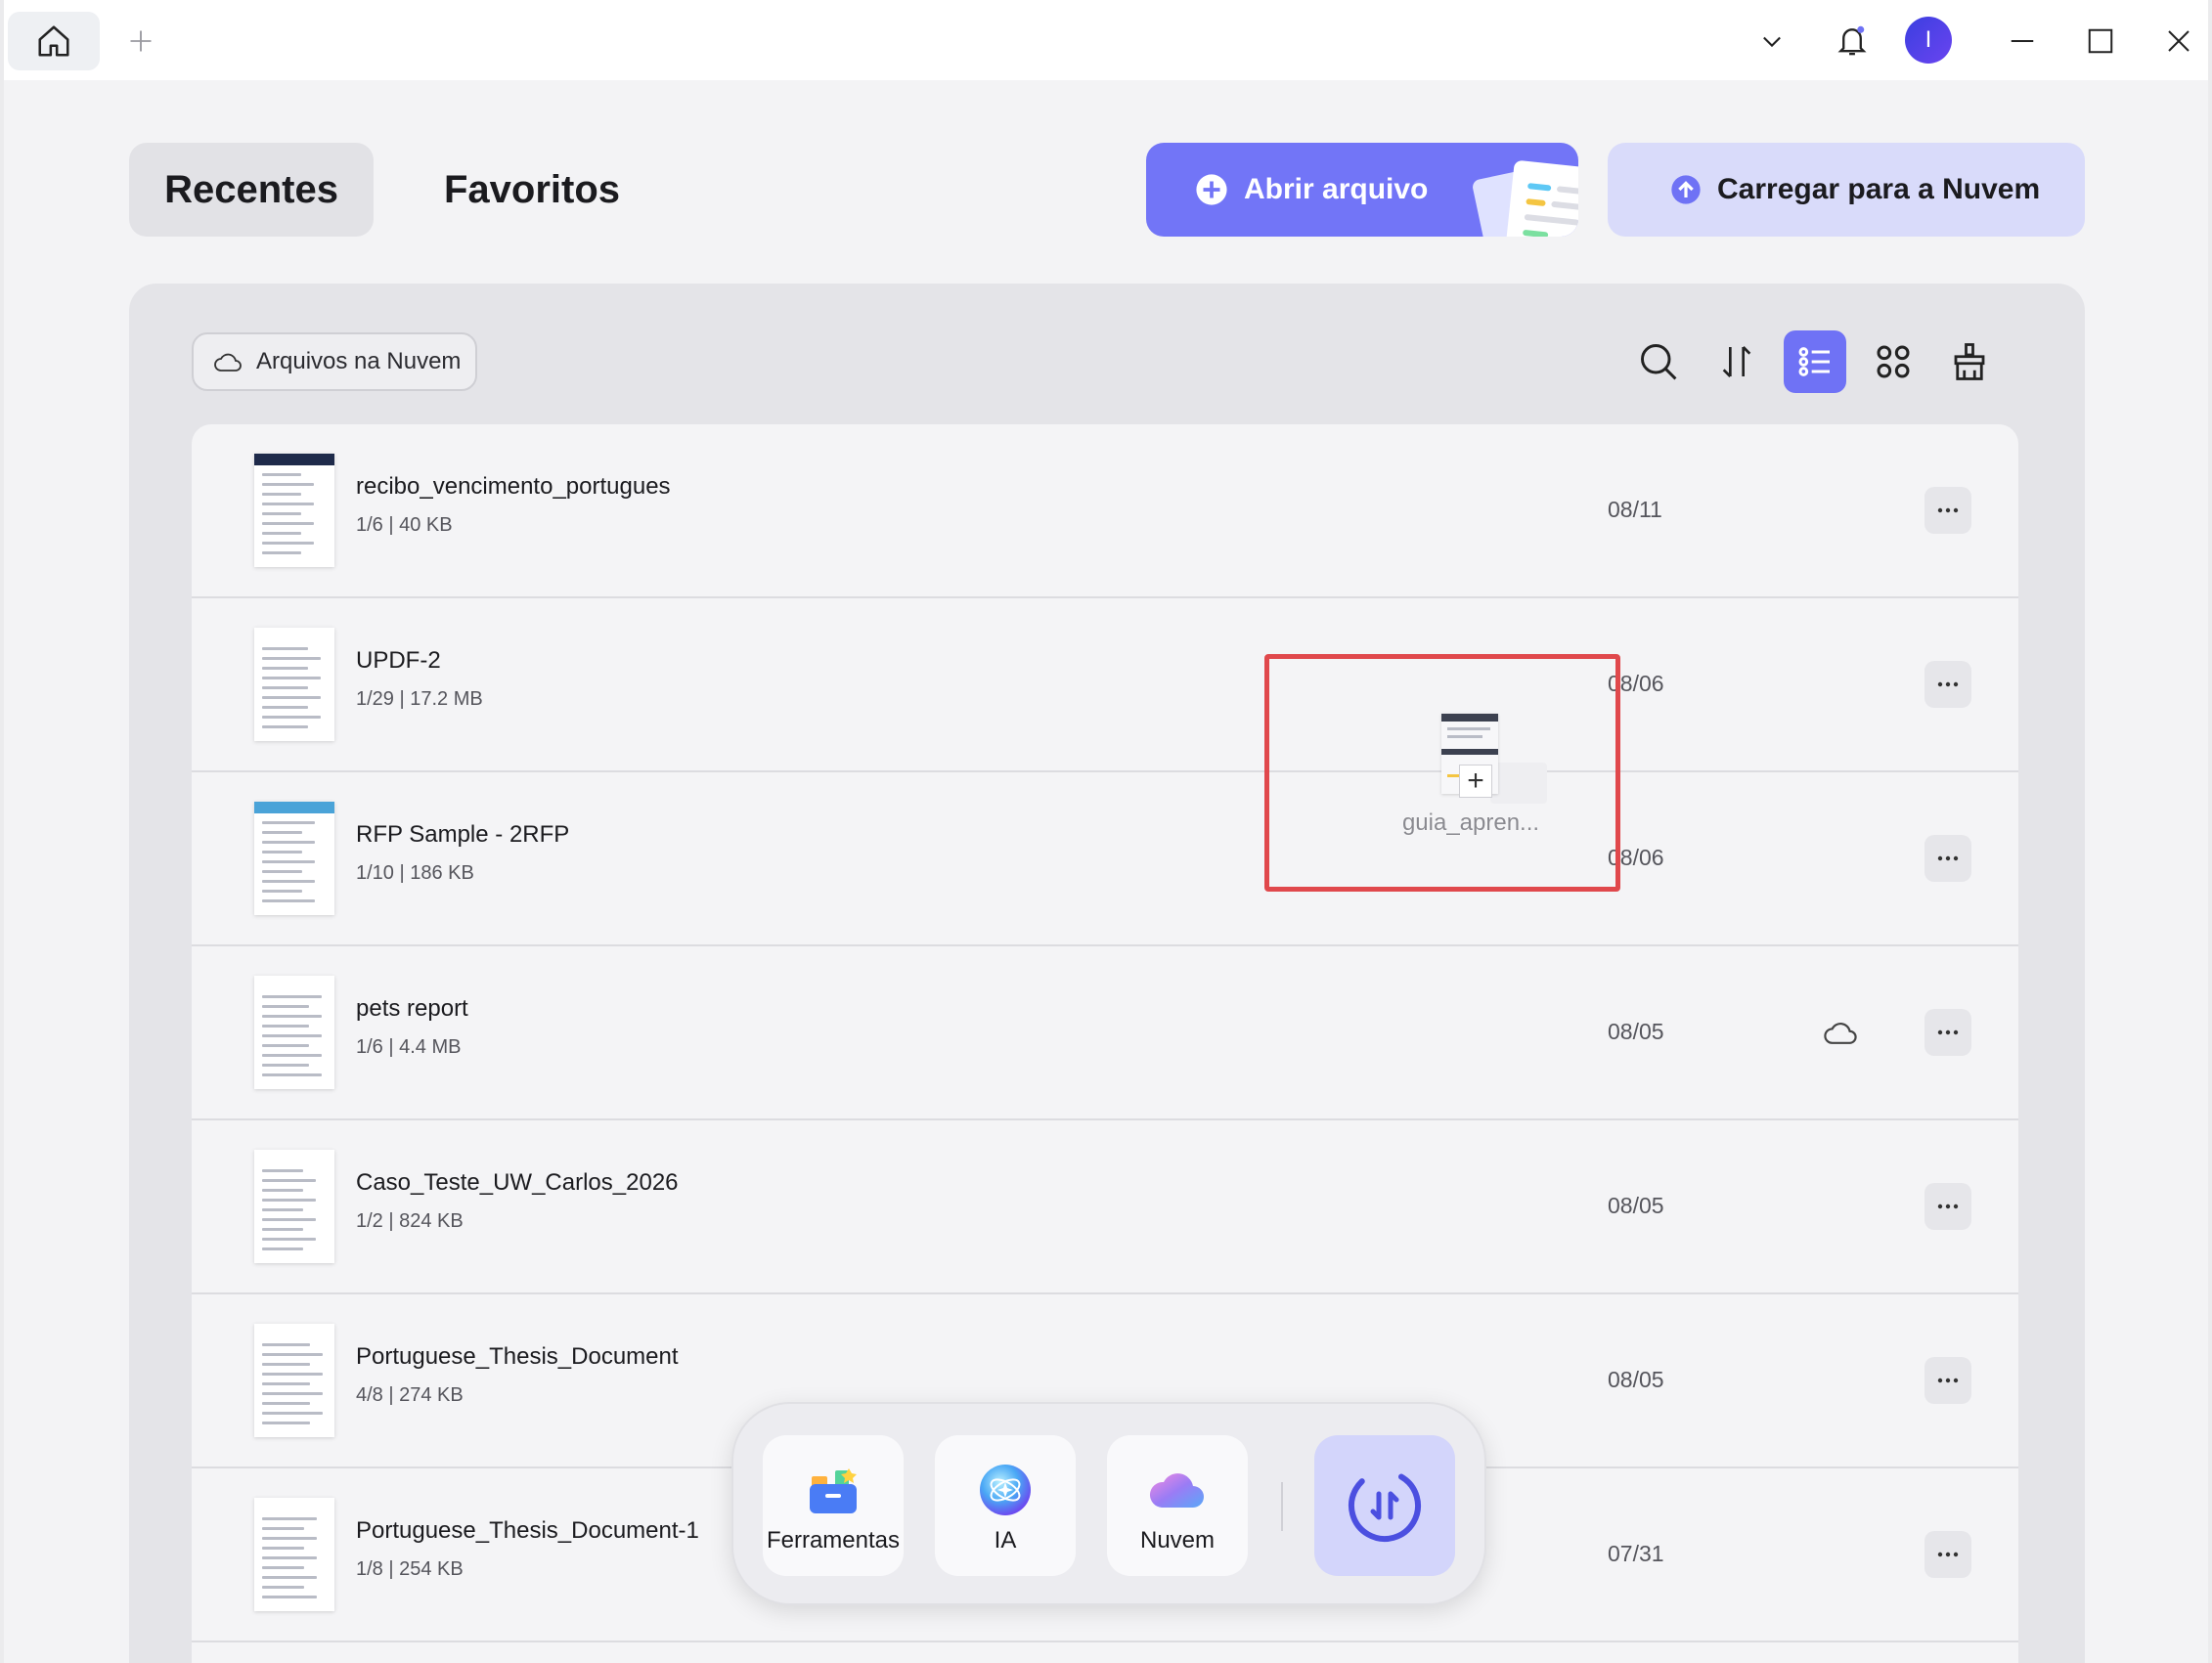 Image resolution: width=2212 pixels, height=1663 pixels. What do you see at coordinates (412, 1009) in the screenshot?
I see `file-name: pets report` at bounding box center [412, 1009].